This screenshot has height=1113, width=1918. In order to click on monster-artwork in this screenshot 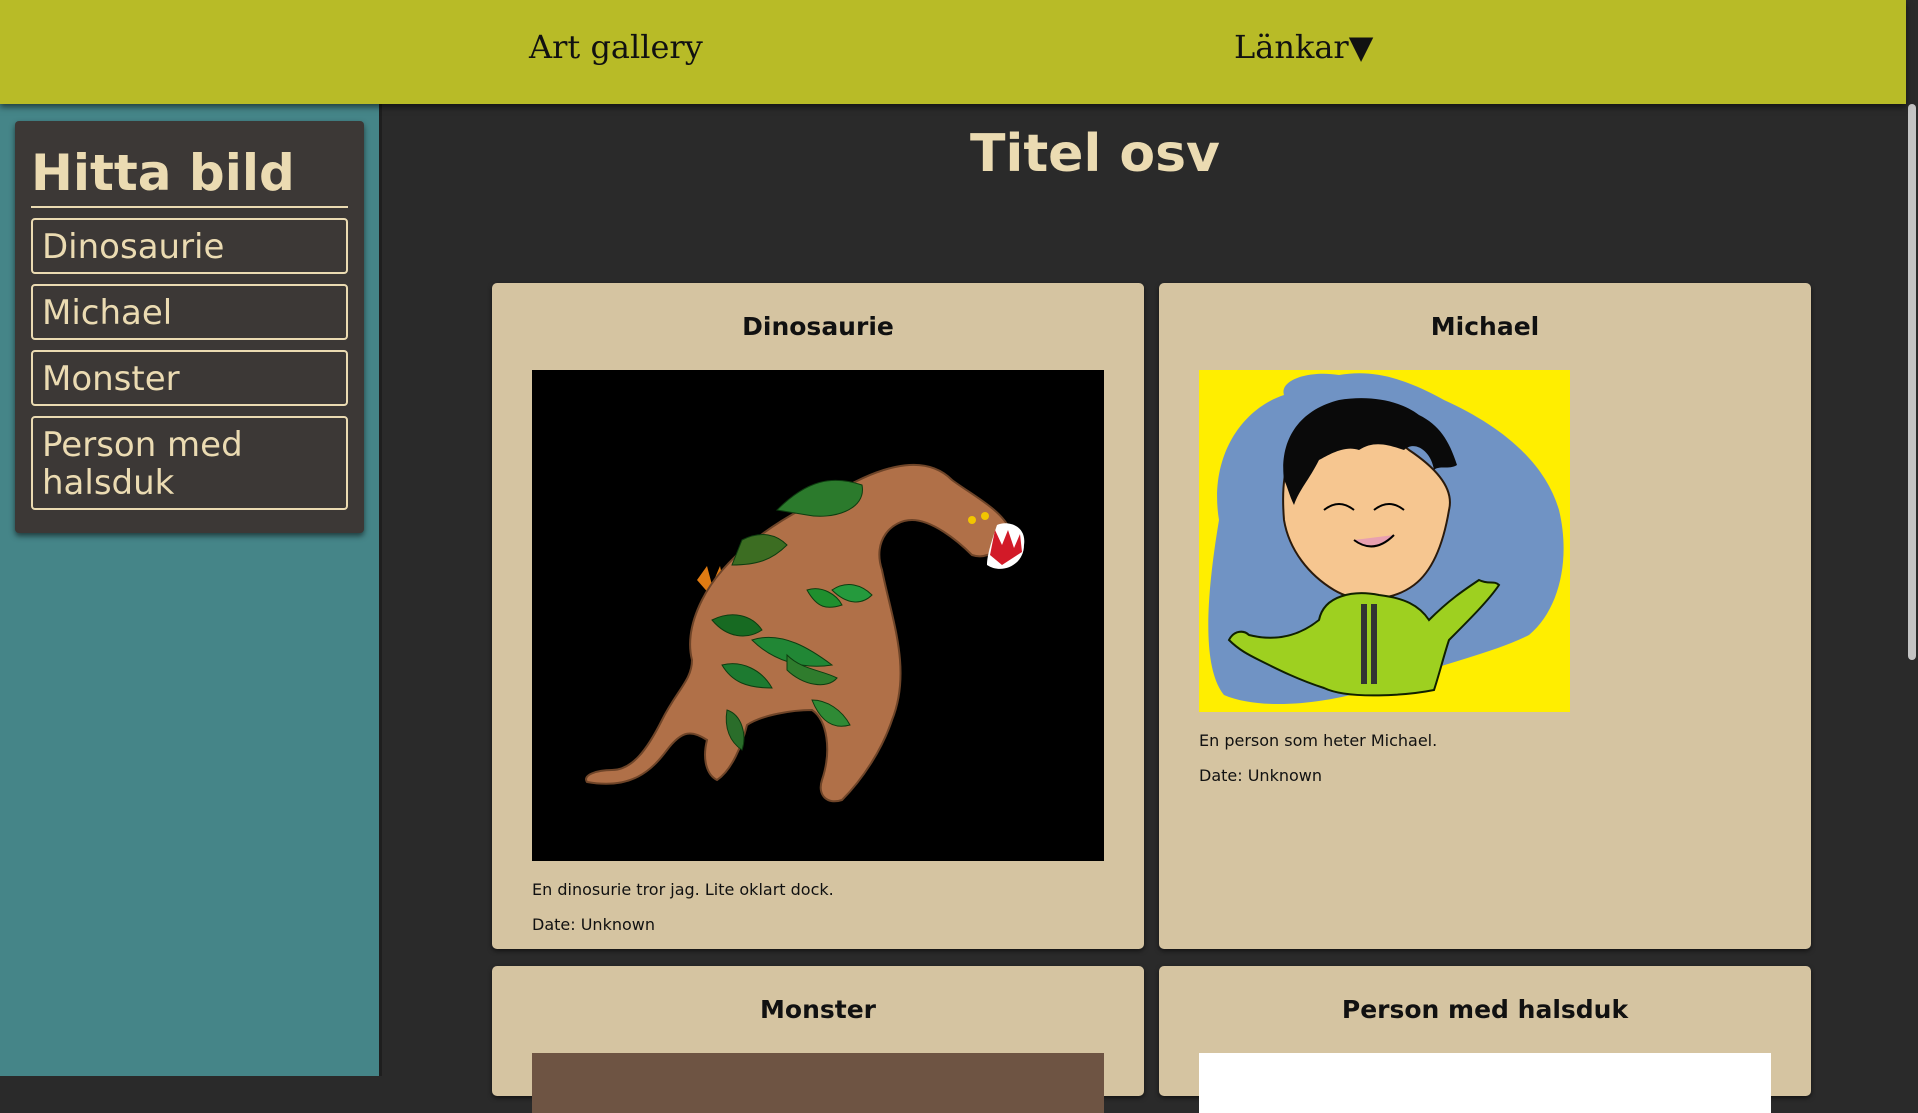, I will do `click(818, 1083)`.